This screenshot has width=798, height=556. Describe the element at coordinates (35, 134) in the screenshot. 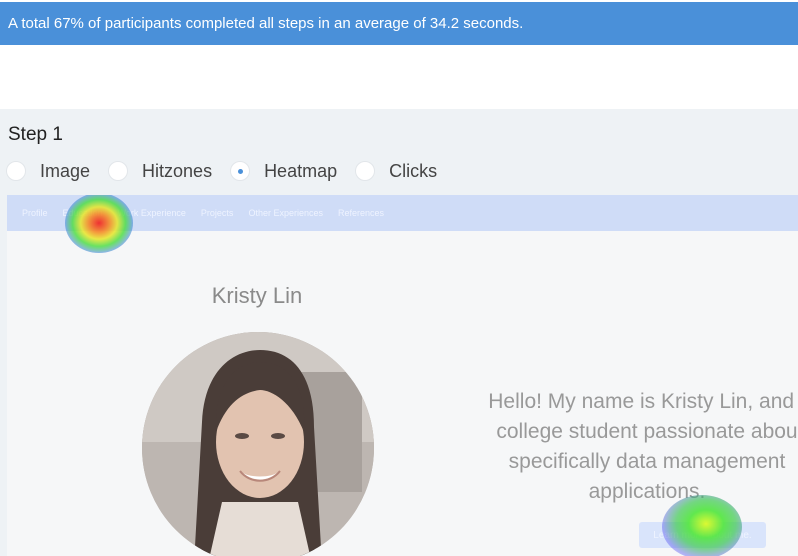

I see `step-title: Step 1` at that location.